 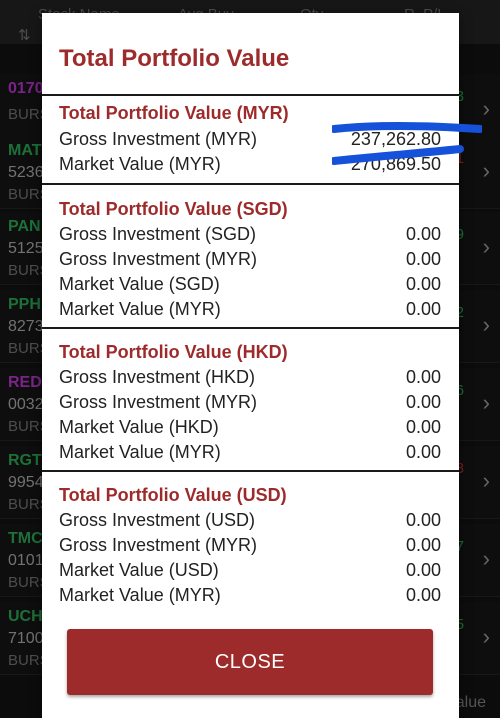 I want to click on section-title: Total Portfolio Value (USD), so click(x=173, y=495).